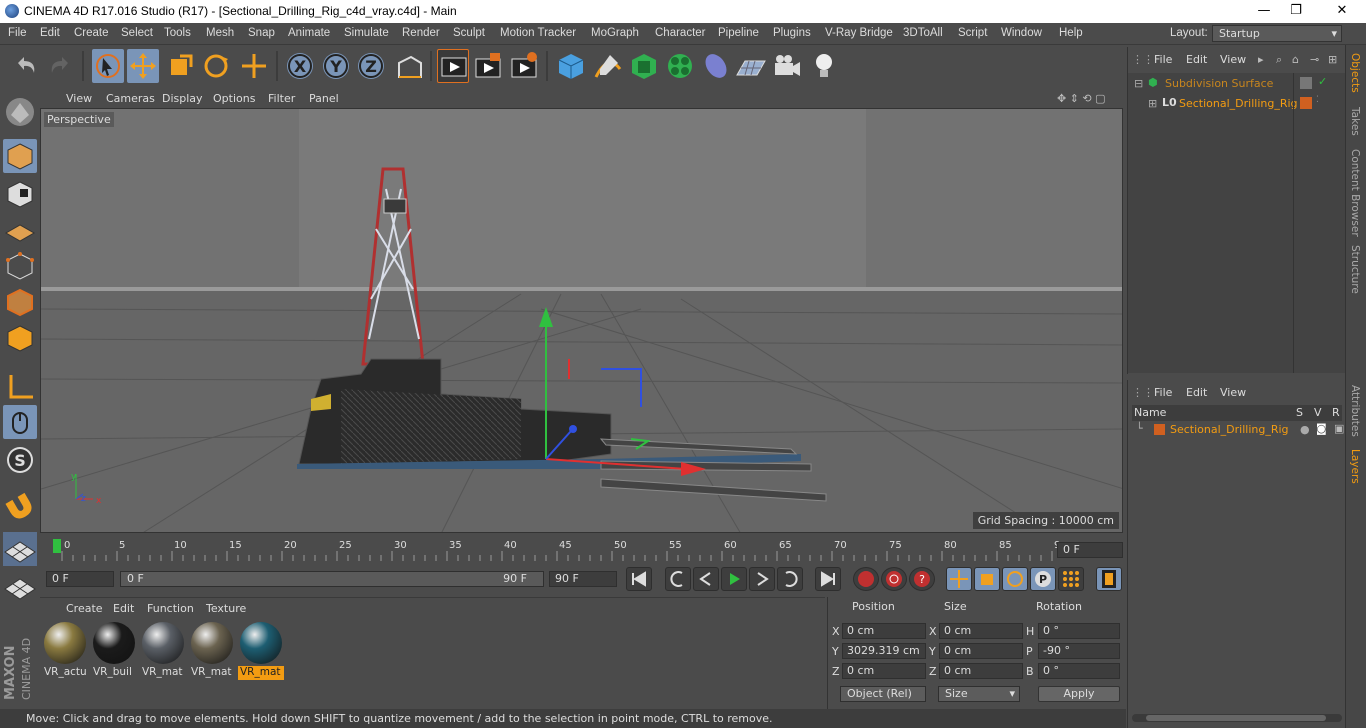 The height and width of the screenshot is (728, 1366). What do you see at coordinates (143, 66) in the screenshot?
I see `move-tool` at bounding box center [143, 66].